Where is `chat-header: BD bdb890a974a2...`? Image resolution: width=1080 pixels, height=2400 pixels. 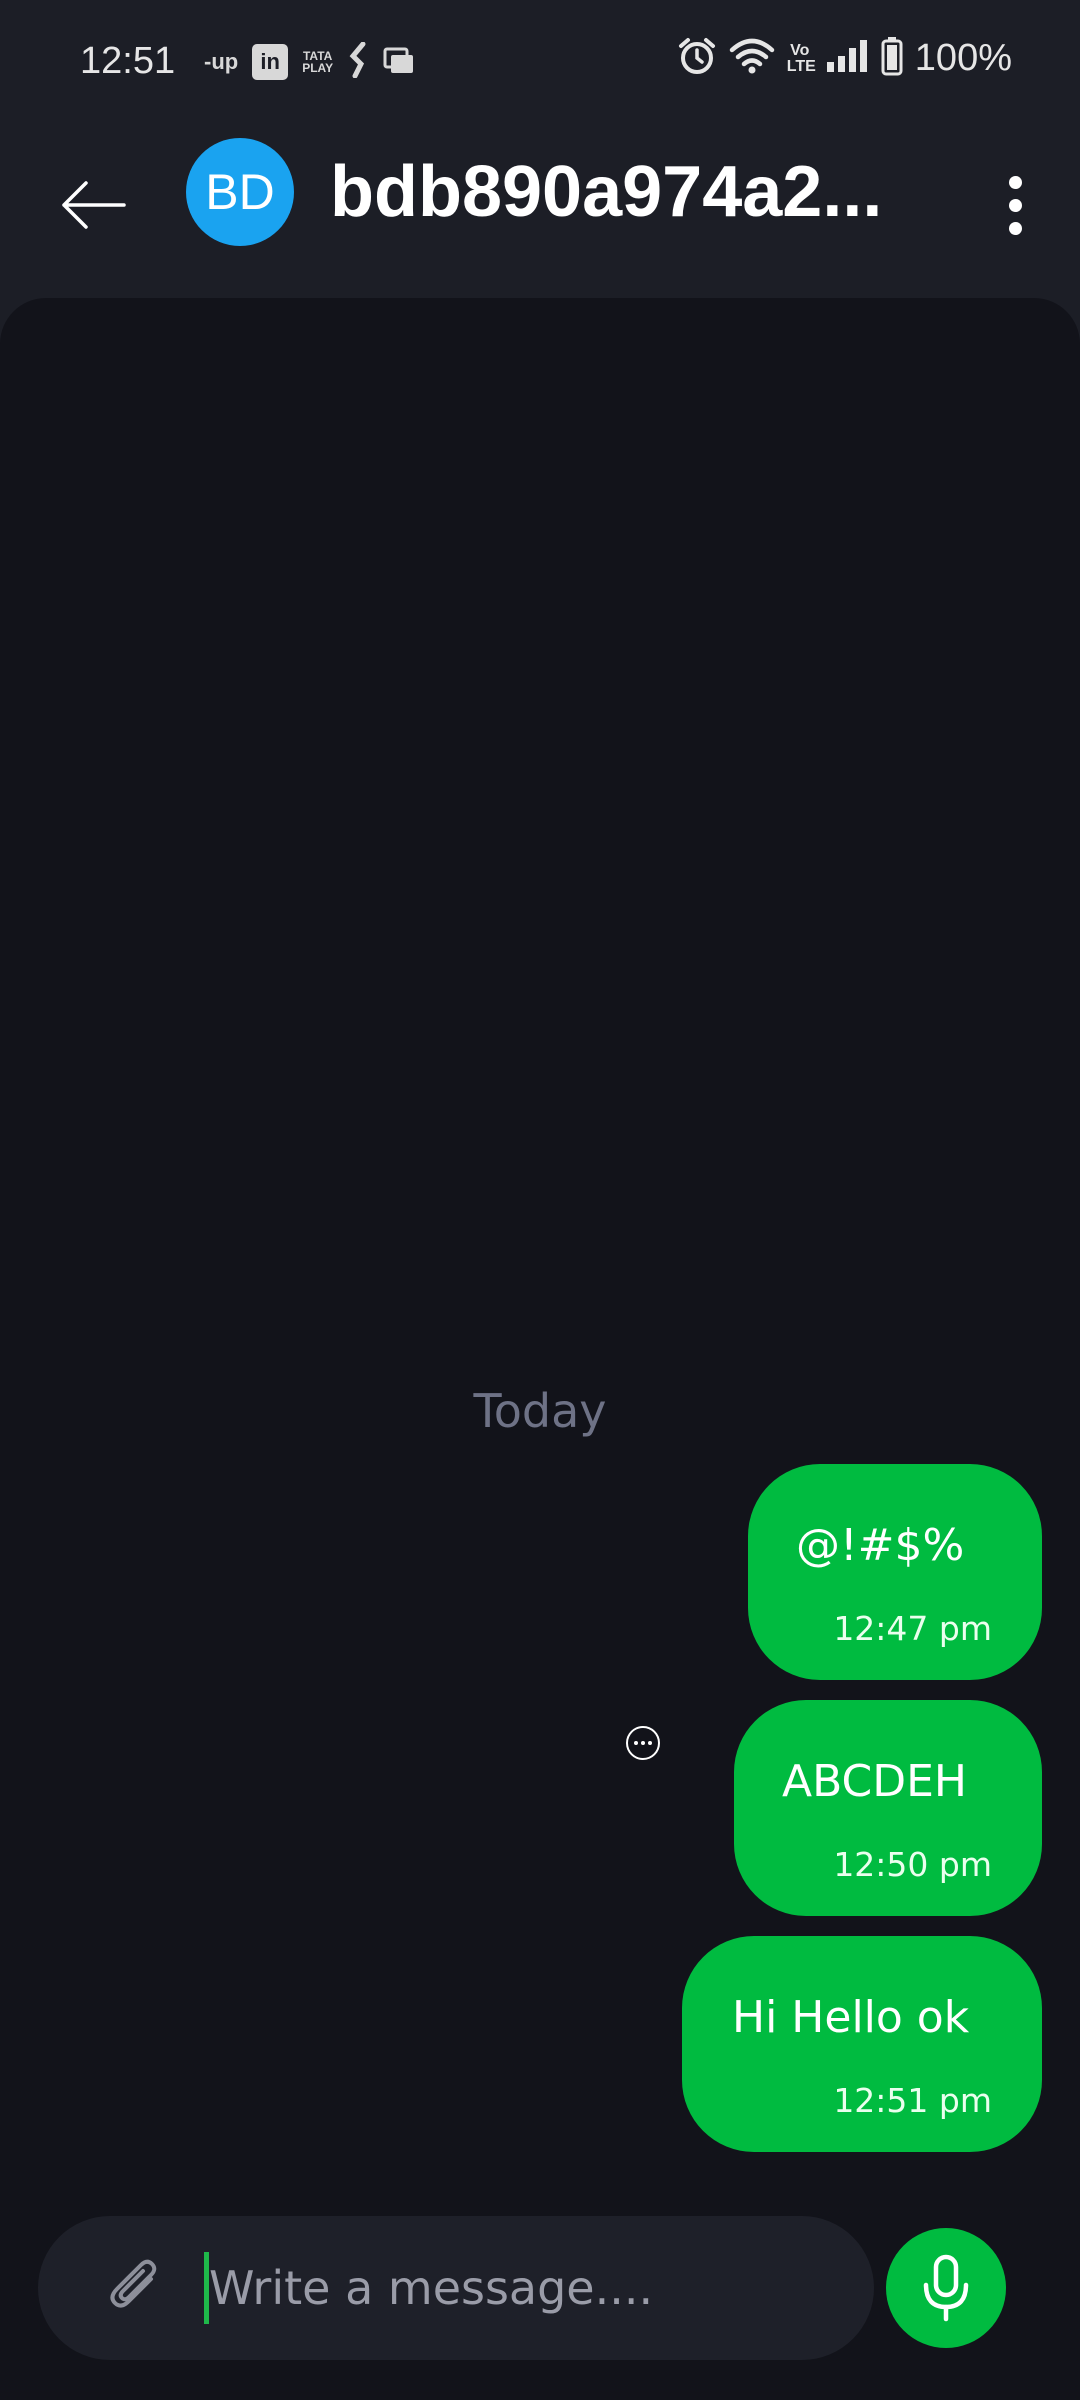
chat-header: BD bdb890a974a2... is located at coordinates (540, 212).